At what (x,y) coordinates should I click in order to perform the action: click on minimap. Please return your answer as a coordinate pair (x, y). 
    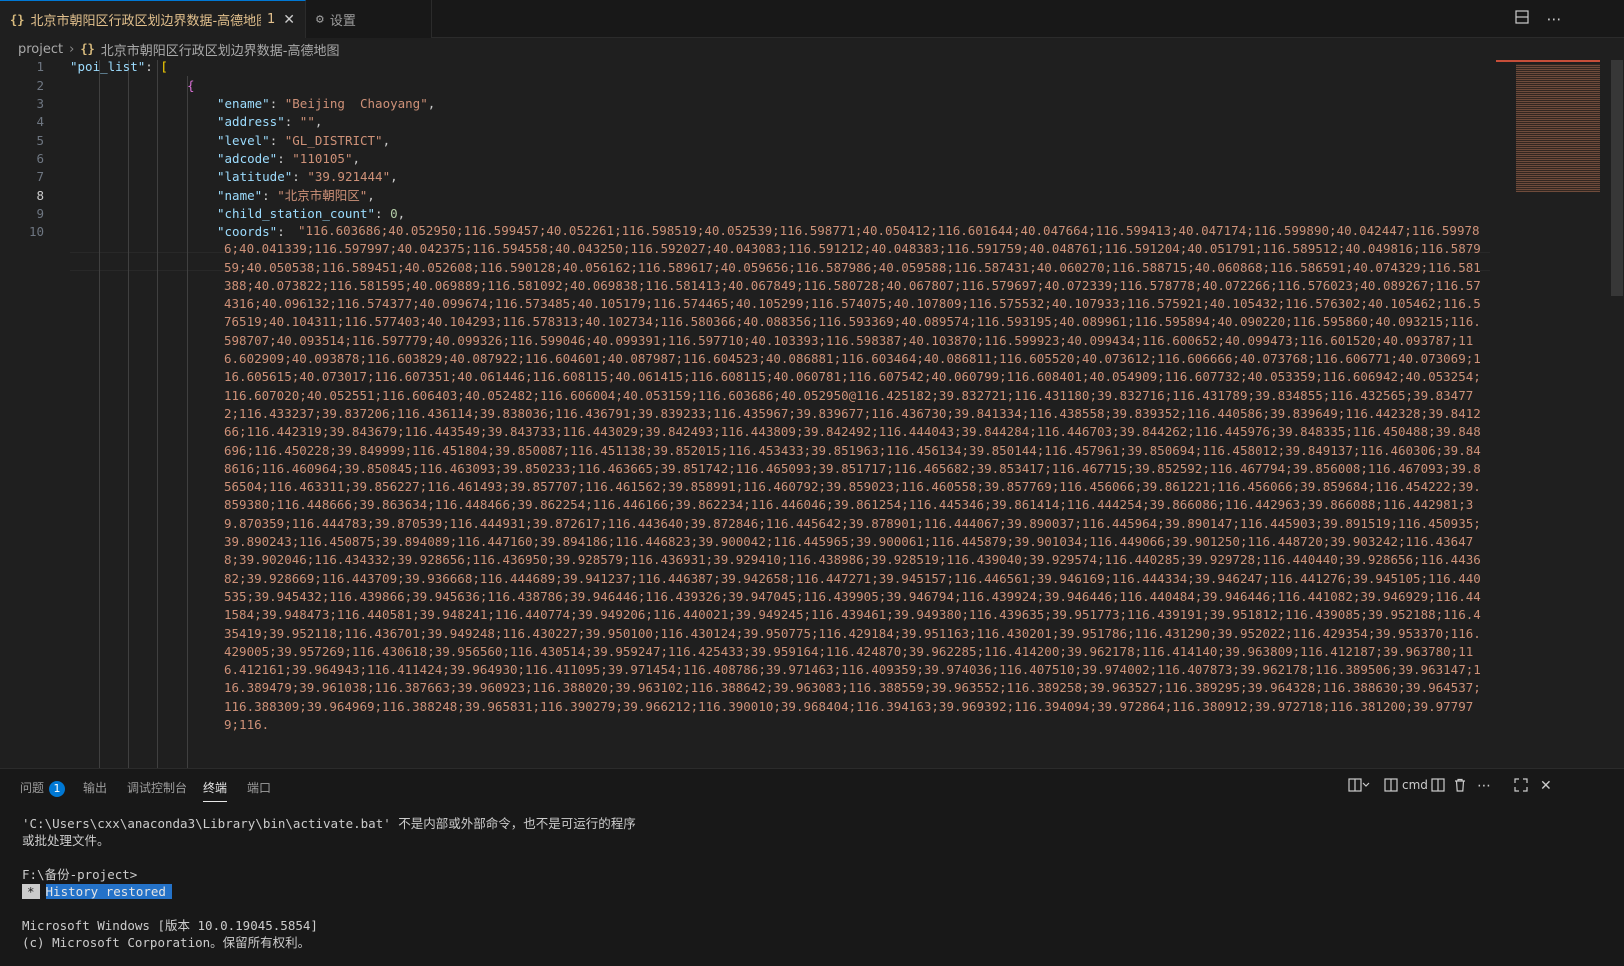
    Looking at the image, I should click on (1552, 130).